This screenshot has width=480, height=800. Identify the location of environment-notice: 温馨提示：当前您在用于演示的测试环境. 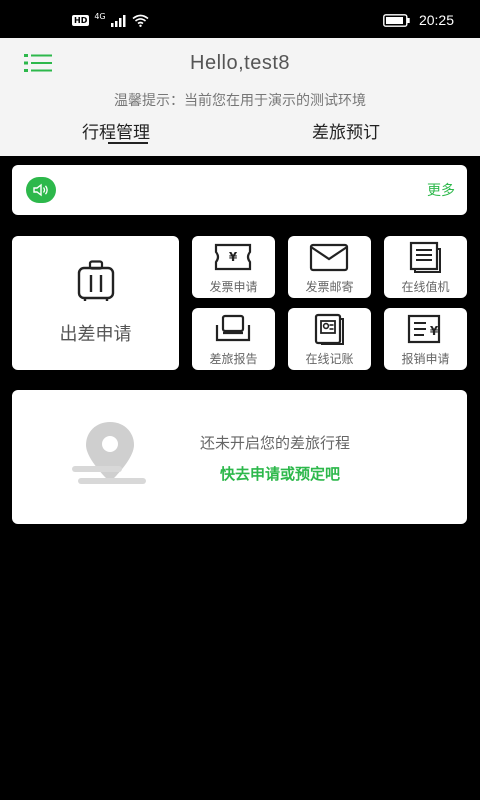
(240, 101).